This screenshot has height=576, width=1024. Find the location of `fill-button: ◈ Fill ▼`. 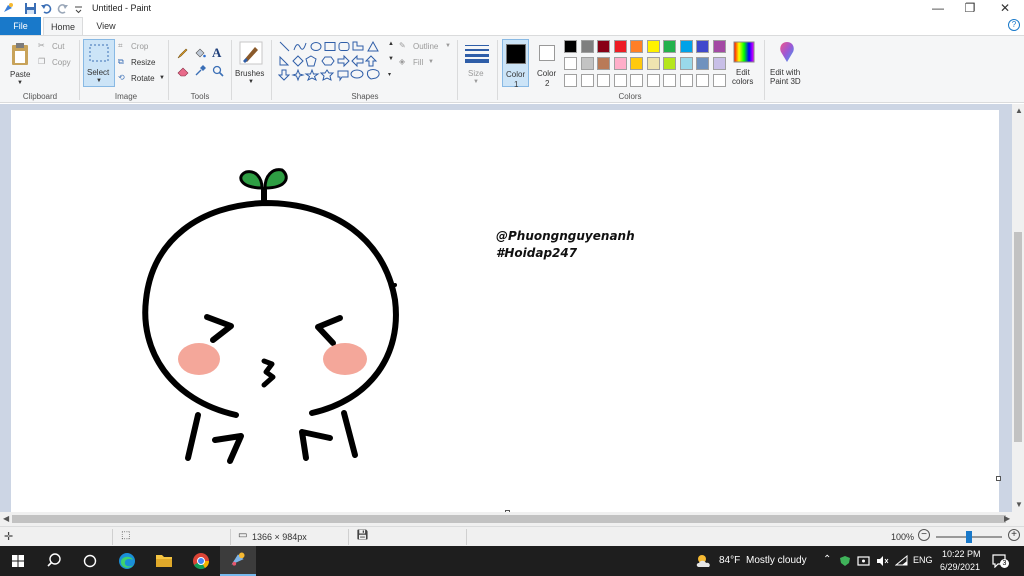

fill-button: ◈ Fill ▼ is located at coordinates (419, 63).